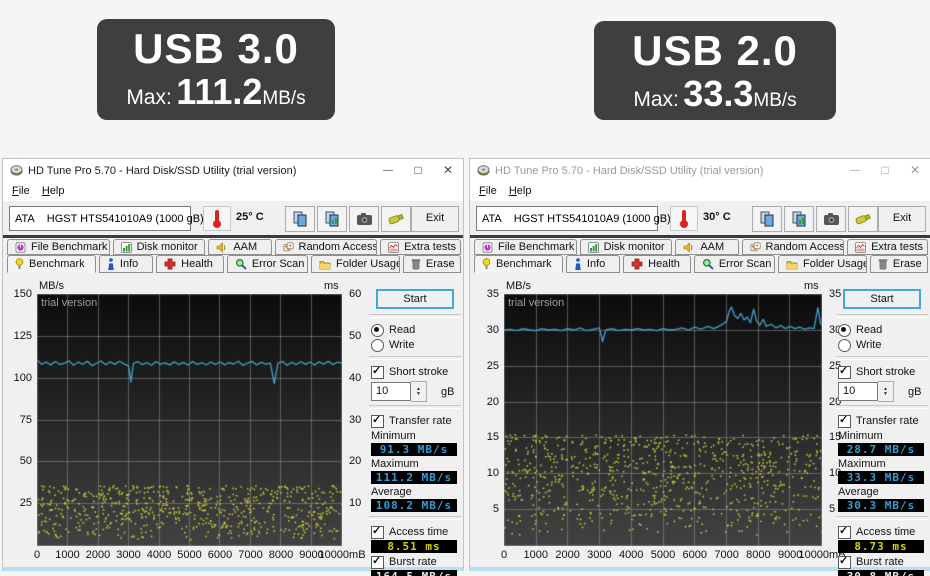  Describe the element at coordinates (125, 218) in the screenshot. I see `drive-model: HGST HTS541010A9 (1000 gB)` at that location.